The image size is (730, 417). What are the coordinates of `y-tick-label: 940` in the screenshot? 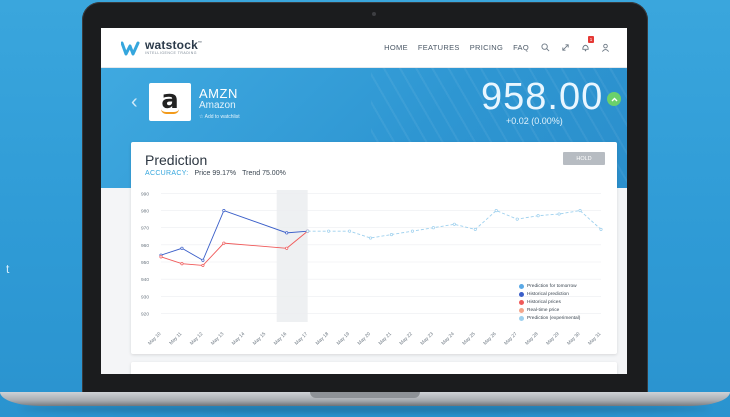 It's located at (145, 280).